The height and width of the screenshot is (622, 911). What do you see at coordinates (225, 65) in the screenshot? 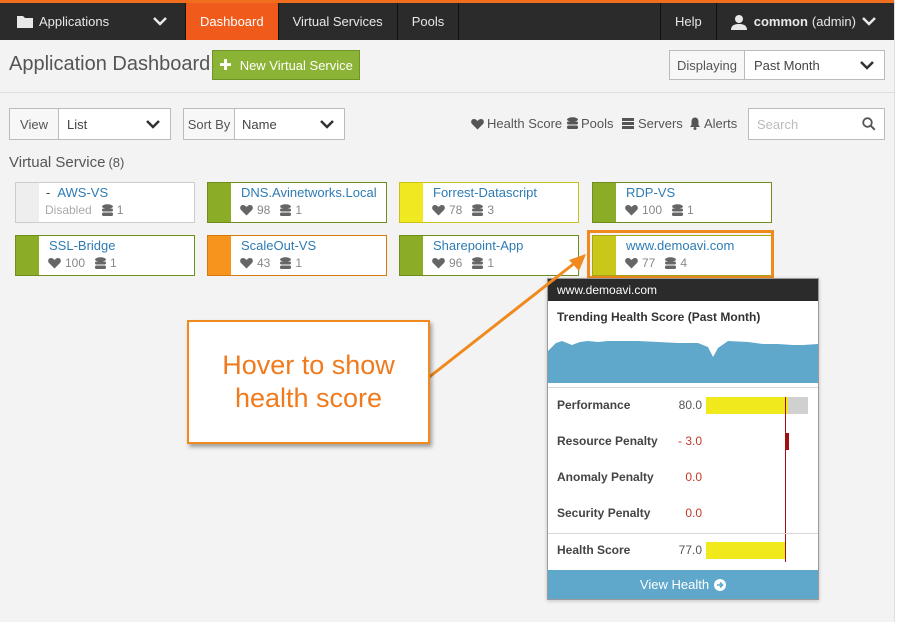
I see `plus-icon: ✚` at bounding box center [225, 65].